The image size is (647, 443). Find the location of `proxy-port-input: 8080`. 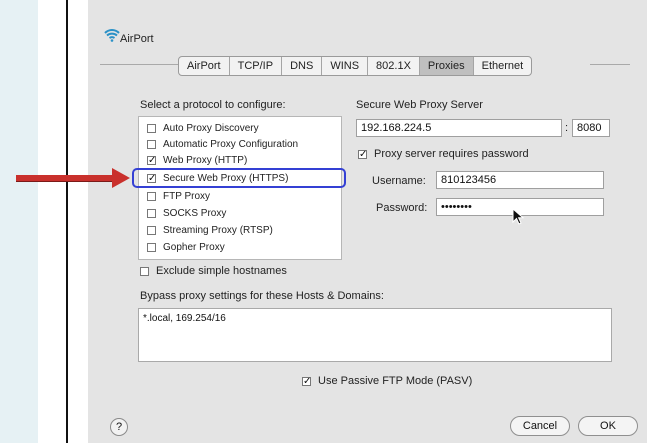

proxy-port-input: 8080 is located at coordinates (591, 128).